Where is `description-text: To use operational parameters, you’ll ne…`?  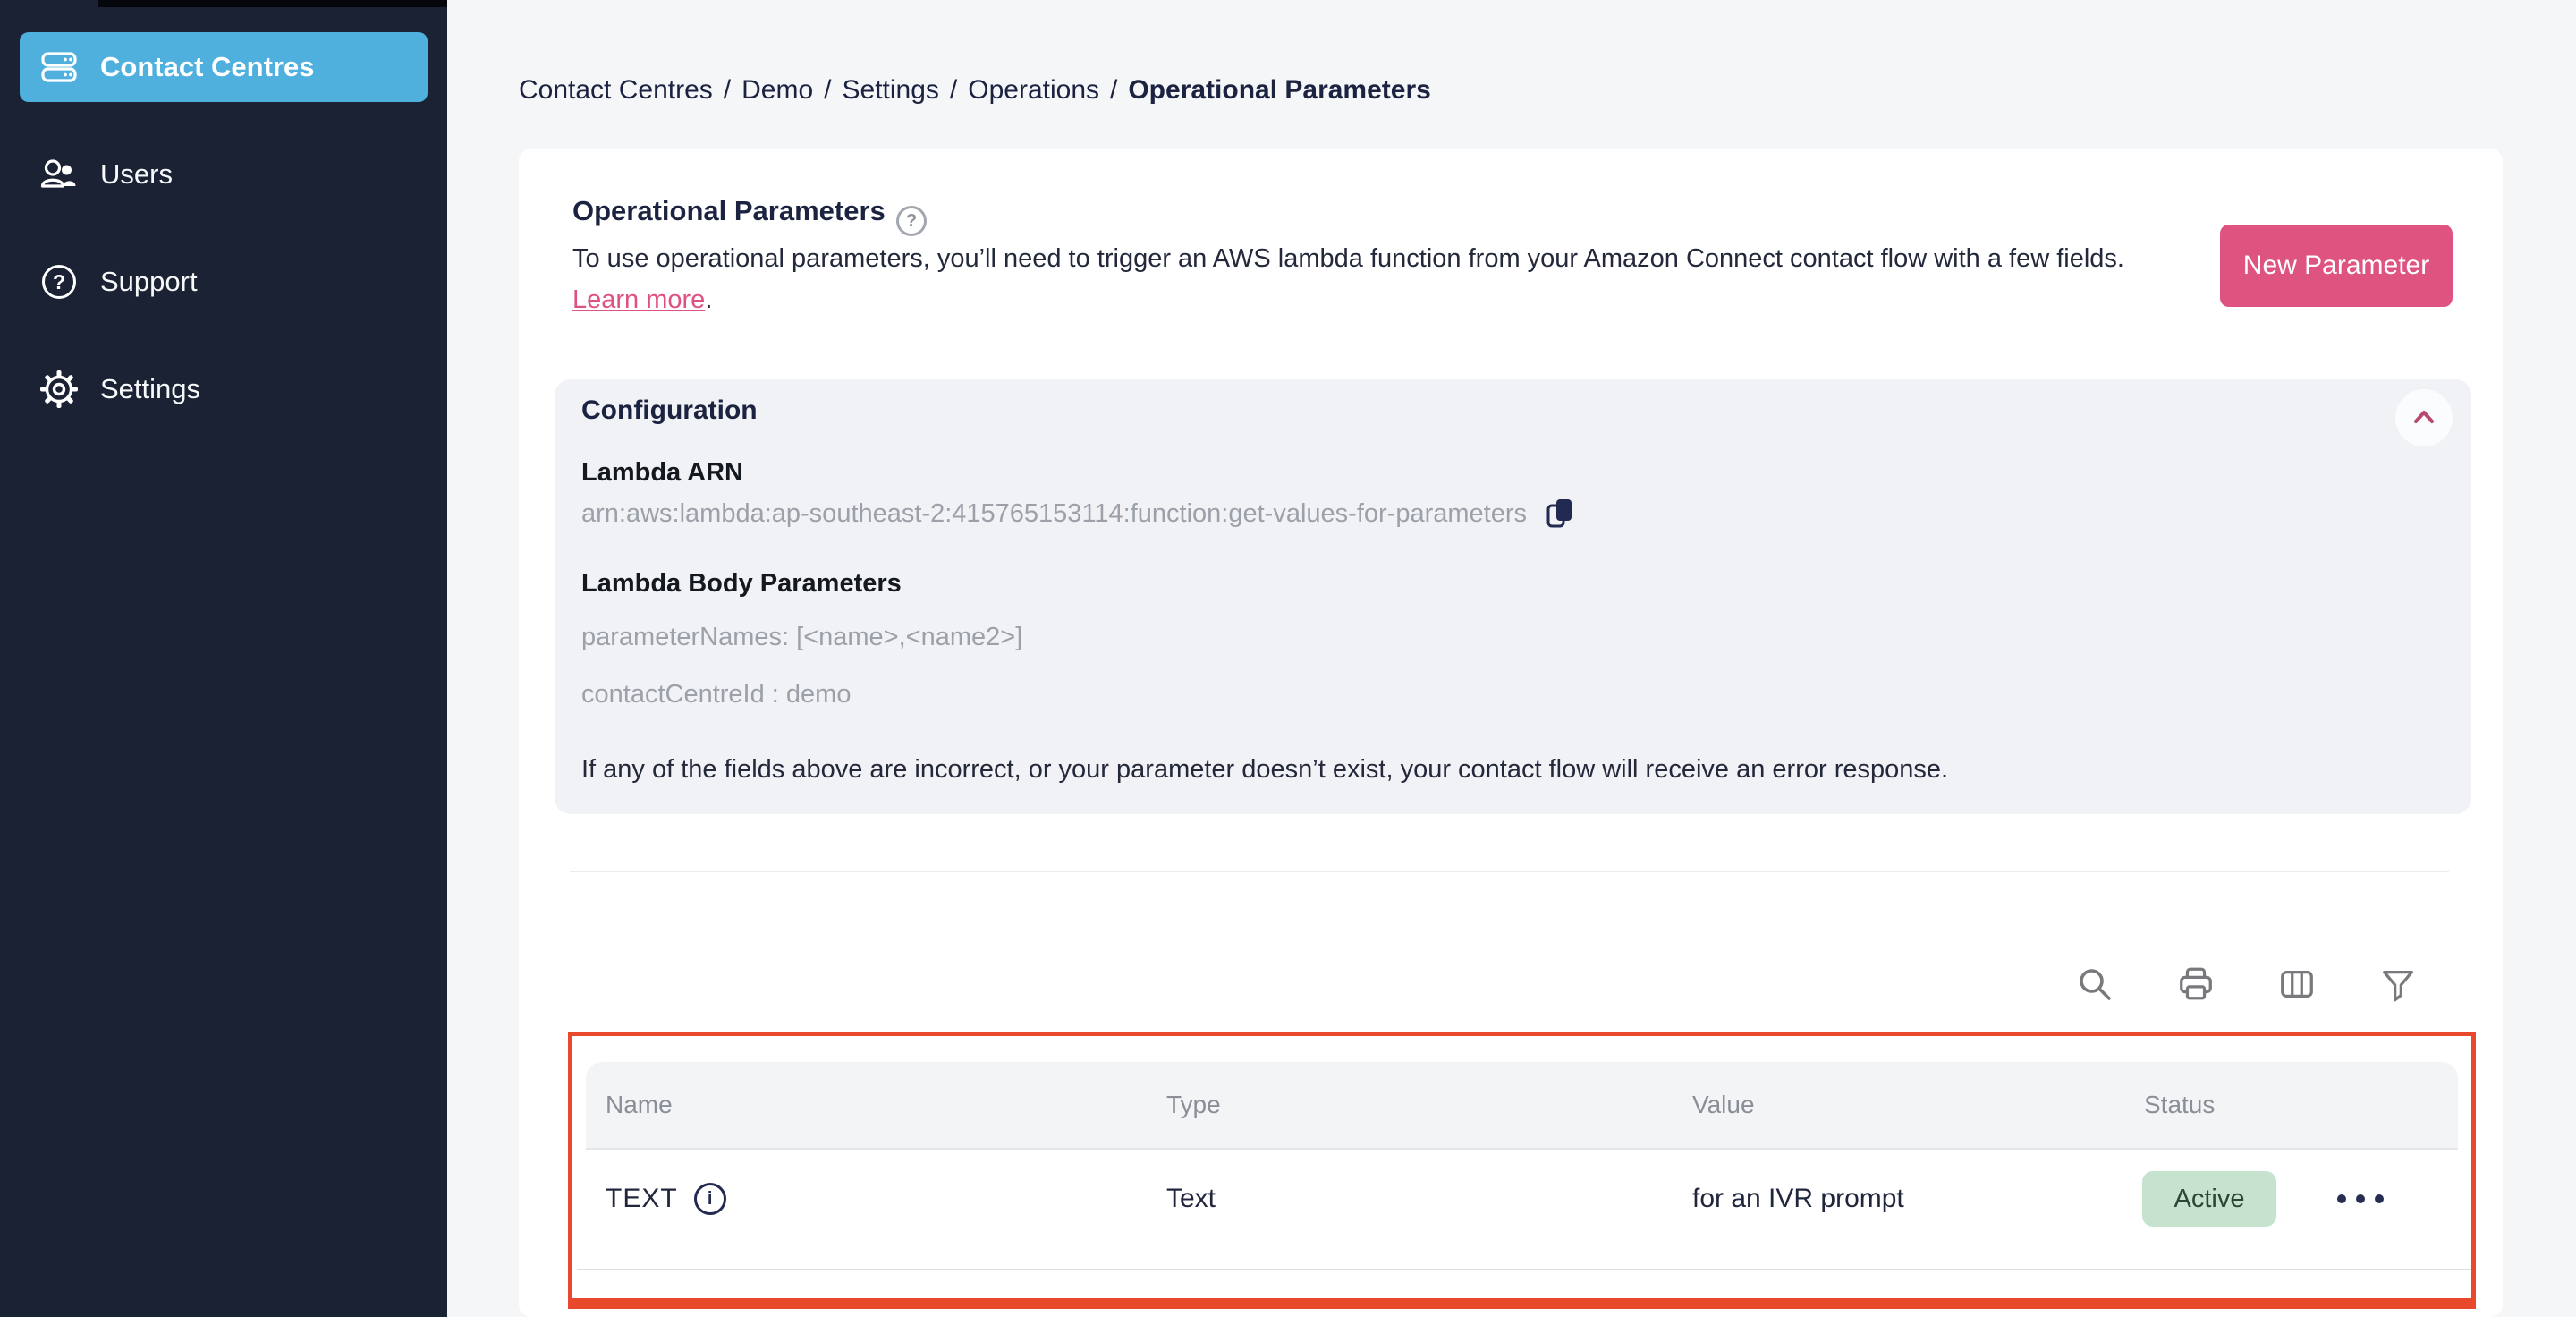
description-text: To use operational parameters, you’ll ne… is located at coordinates (1348, 258).